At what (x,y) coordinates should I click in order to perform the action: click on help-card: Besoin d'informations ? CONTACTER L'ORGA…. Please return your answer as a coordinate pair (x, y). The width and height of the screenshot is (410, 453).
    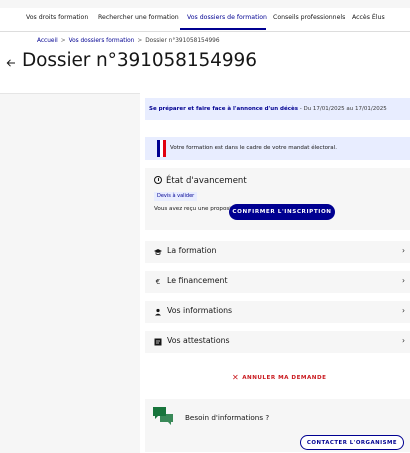
    Looking at the image, I should click on (277, 425).